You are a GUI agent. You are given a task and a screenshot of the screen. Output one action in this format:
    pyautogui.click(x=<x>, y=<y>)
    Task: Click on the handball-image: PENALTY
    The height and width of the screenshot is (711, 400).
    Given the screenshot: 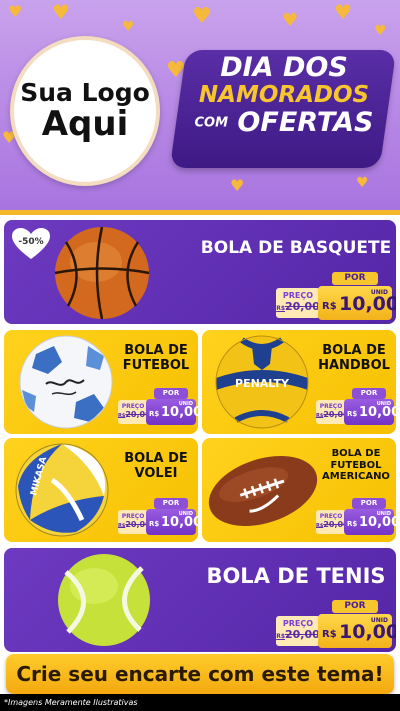 What is the action you would take?
    pyautogui.click(x=262, y=382)
    